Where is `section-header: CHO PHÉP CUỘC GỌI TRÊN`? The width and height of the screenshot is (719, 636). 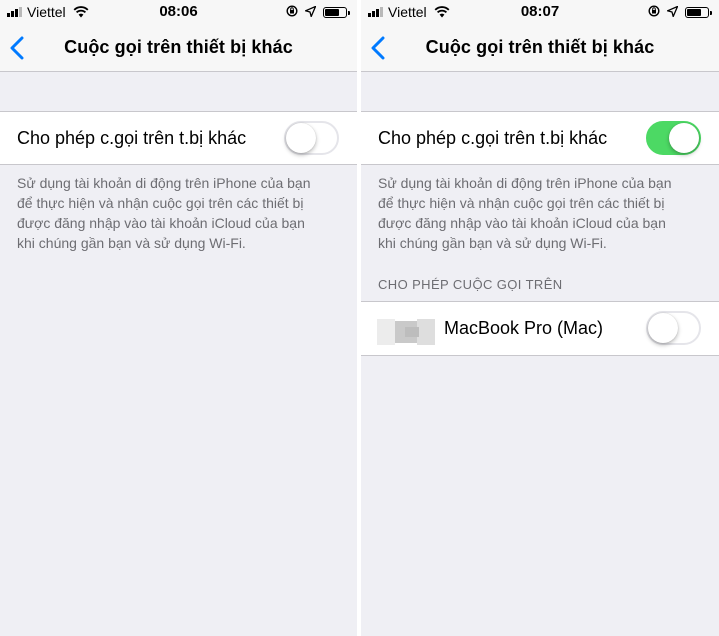 section-header: CHO PHÉP CUỘC GỌI TRÊN is located at coordinates (470, 284).